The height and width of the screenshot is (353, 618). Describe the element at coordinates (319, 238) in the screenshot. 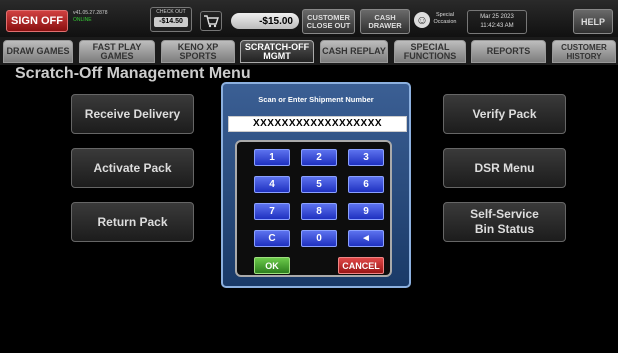

I see `key-0: 0` at that location.